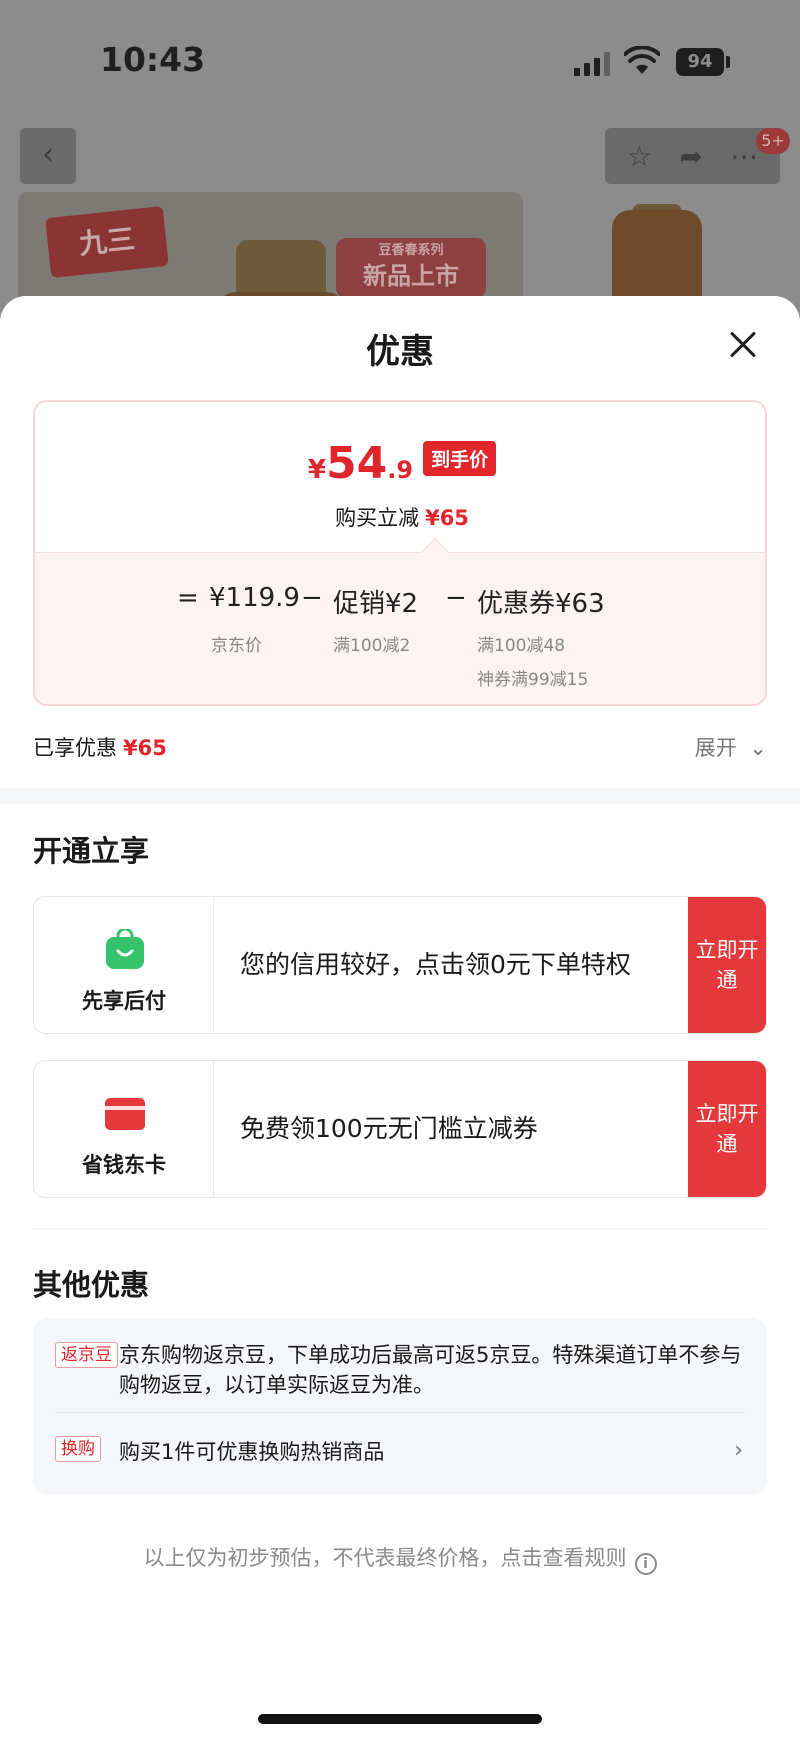 This screenshot has height=1739, width=800. What do you see at coordinates (715, 748) in the screenshot?
I see `expand-label: 展开` at bounding box center [715, 748].